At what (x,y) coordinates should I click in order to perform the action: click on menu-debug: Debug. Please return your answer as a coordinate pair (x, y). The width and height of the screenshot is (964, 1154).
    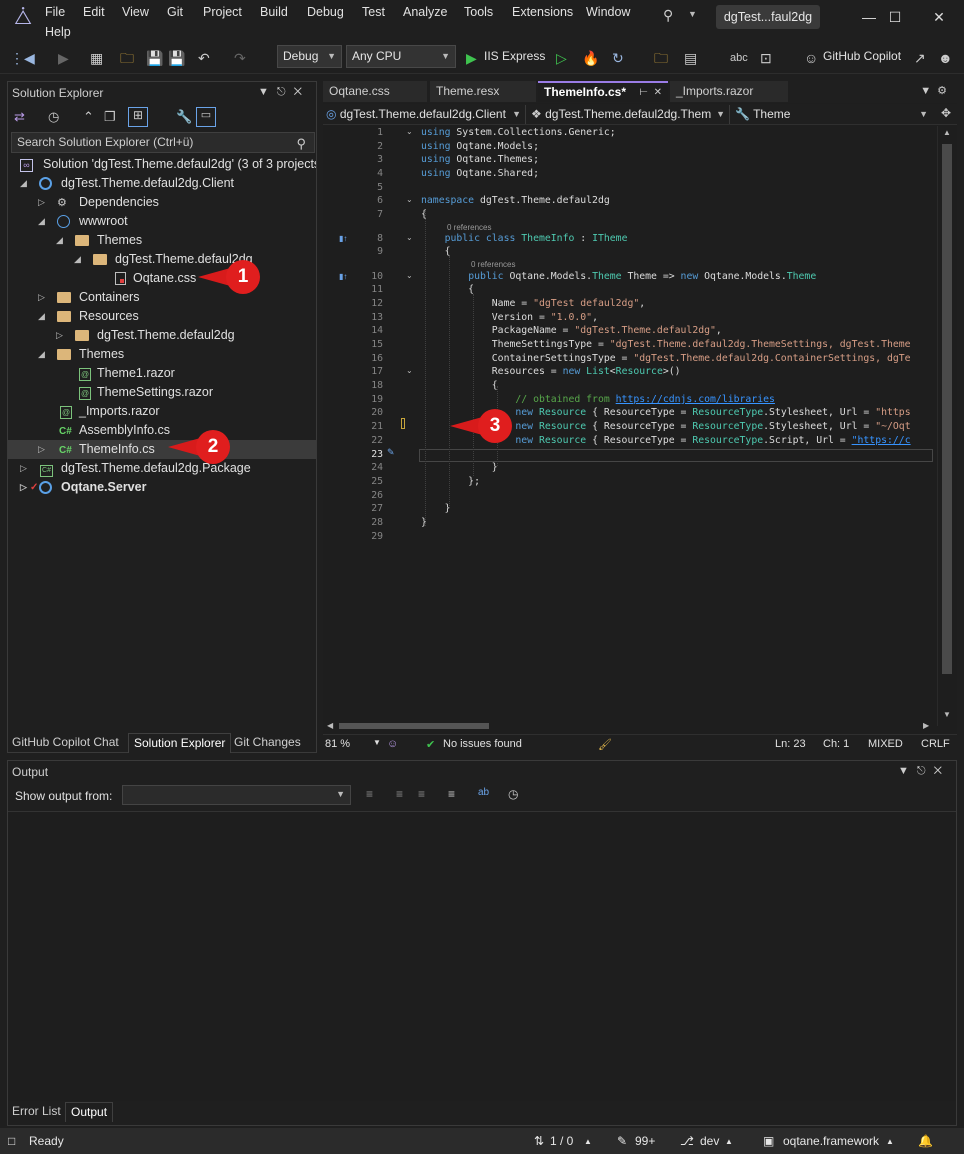
    Looking at the image, I should click on (325, 12).